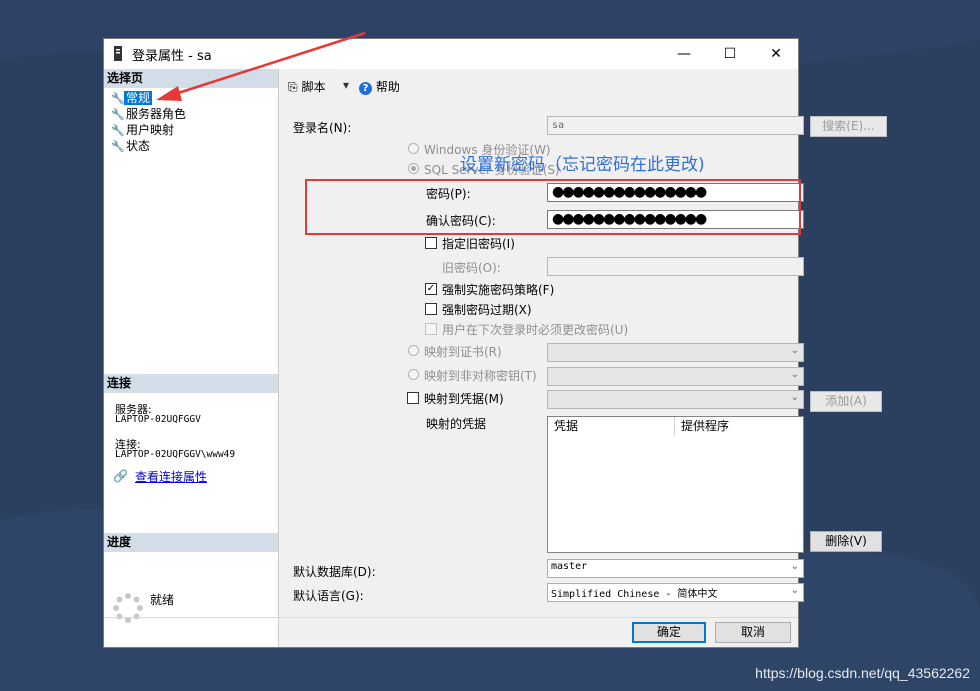  What do you see at coordinates (669, 632) in the screenshot?
I see `ok-button: 确定` at bounding box center [669, 632].